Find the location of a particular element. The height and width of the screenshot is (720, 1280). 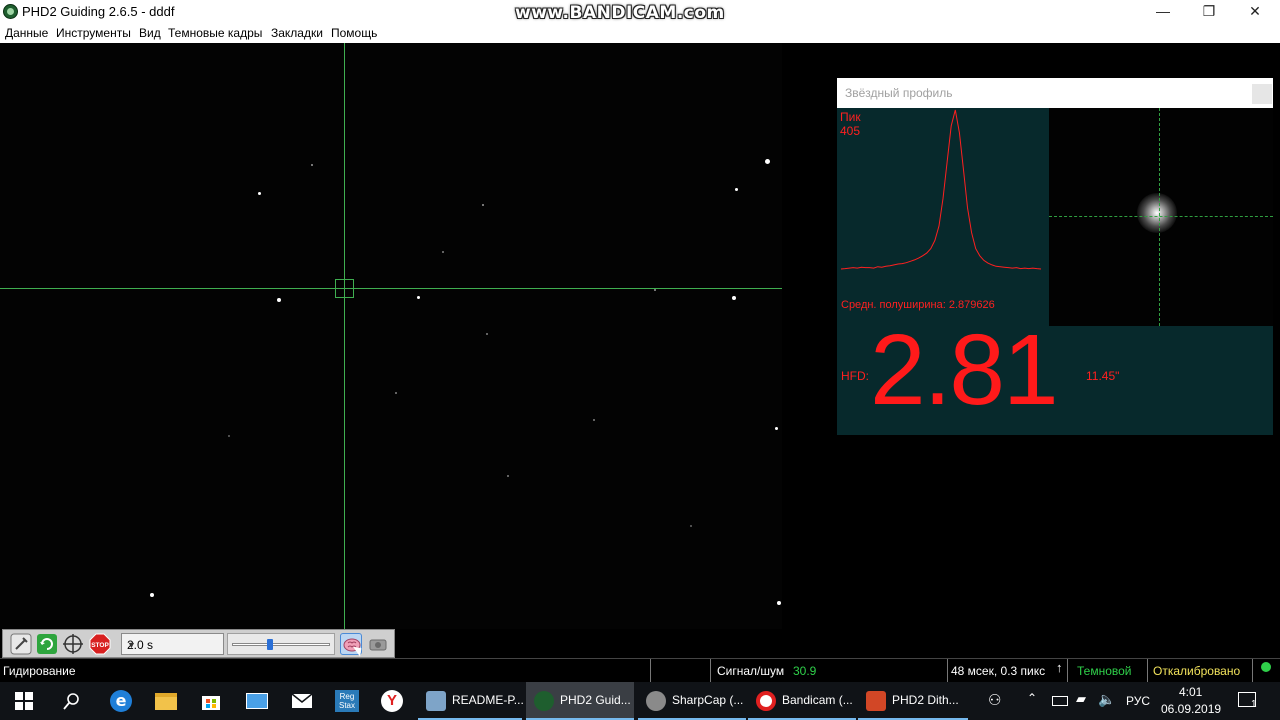

sharpcap-icon is located at coordinates (656, 701).